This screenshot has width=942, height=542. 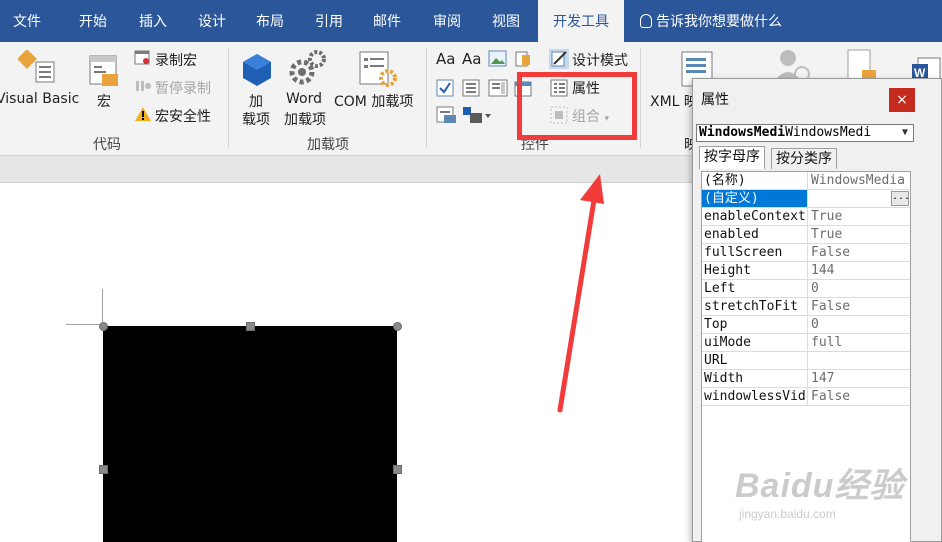 I want to click on word-addins-button-line1: Word, so click(x=304, y=99).